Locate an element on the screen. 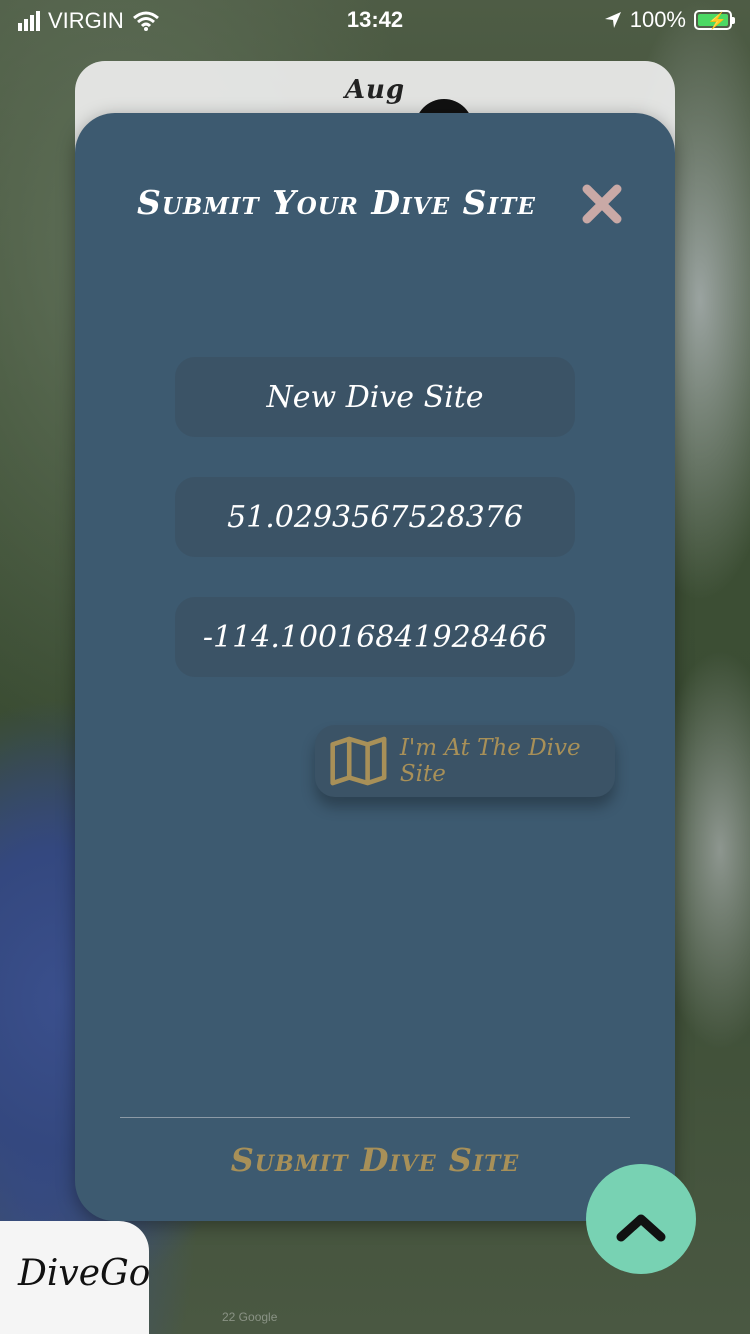  toggle-panel-button is located at coordinates (641, 1219).